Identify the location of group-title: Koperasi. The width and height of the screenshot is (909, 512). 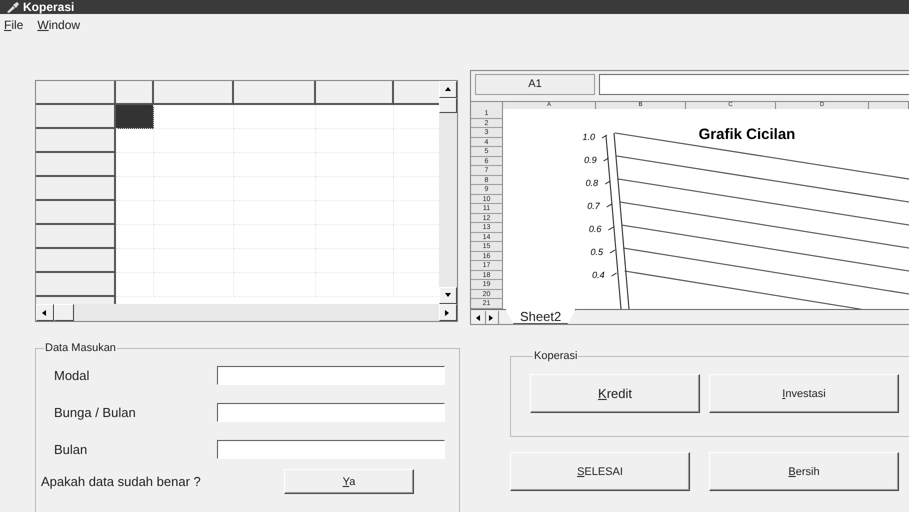
(555, 356).